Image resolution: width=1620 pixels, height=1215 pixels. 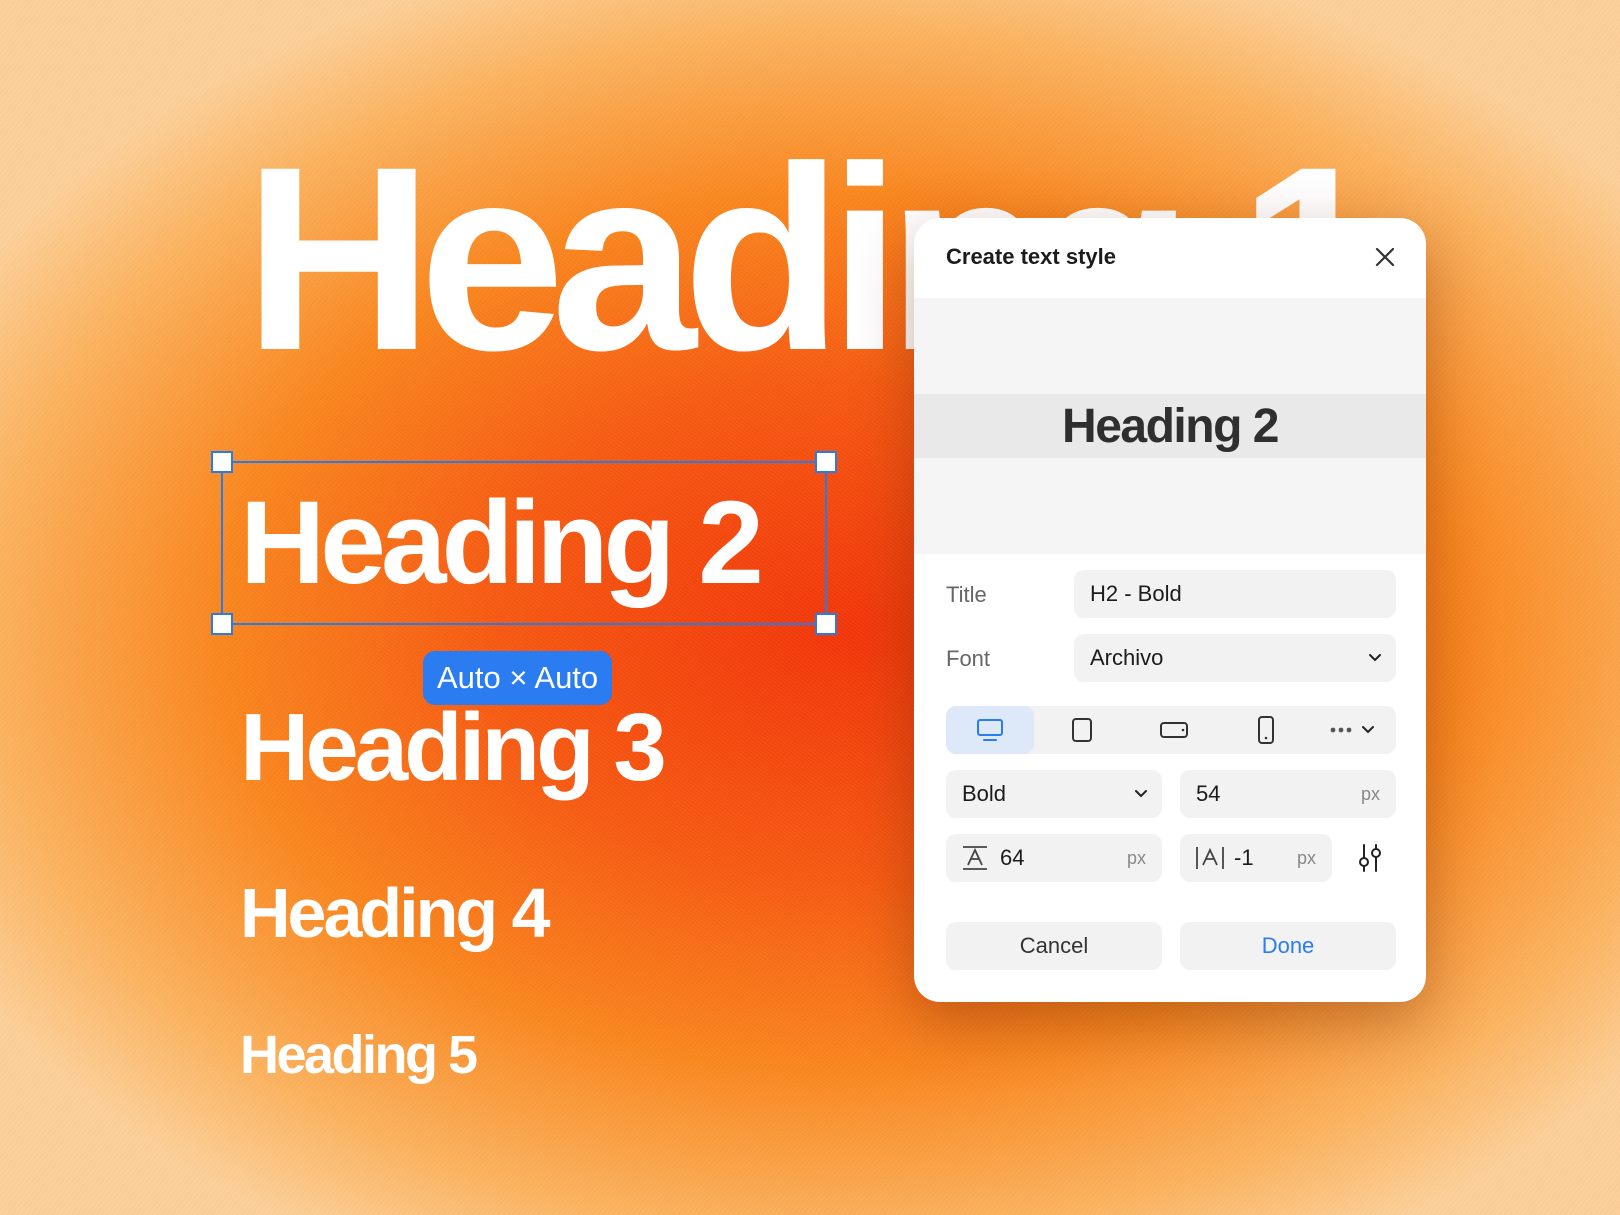 I want to click on breakpoint-phone, so click(x=1266, y=730).